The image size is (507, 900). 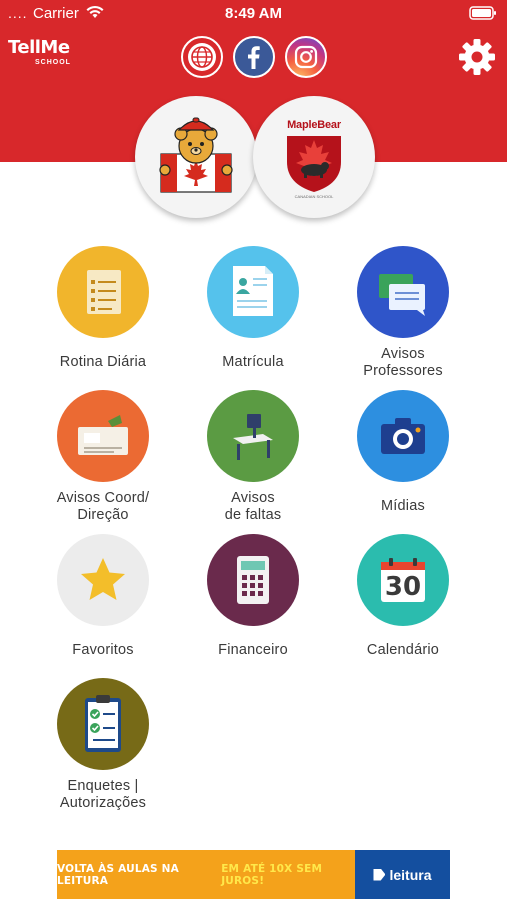 What do you see at coordinates (103, 786) in the screenshot?
I see `enquetes-label-1: Enquetes |` at bounding box center [103, 786].